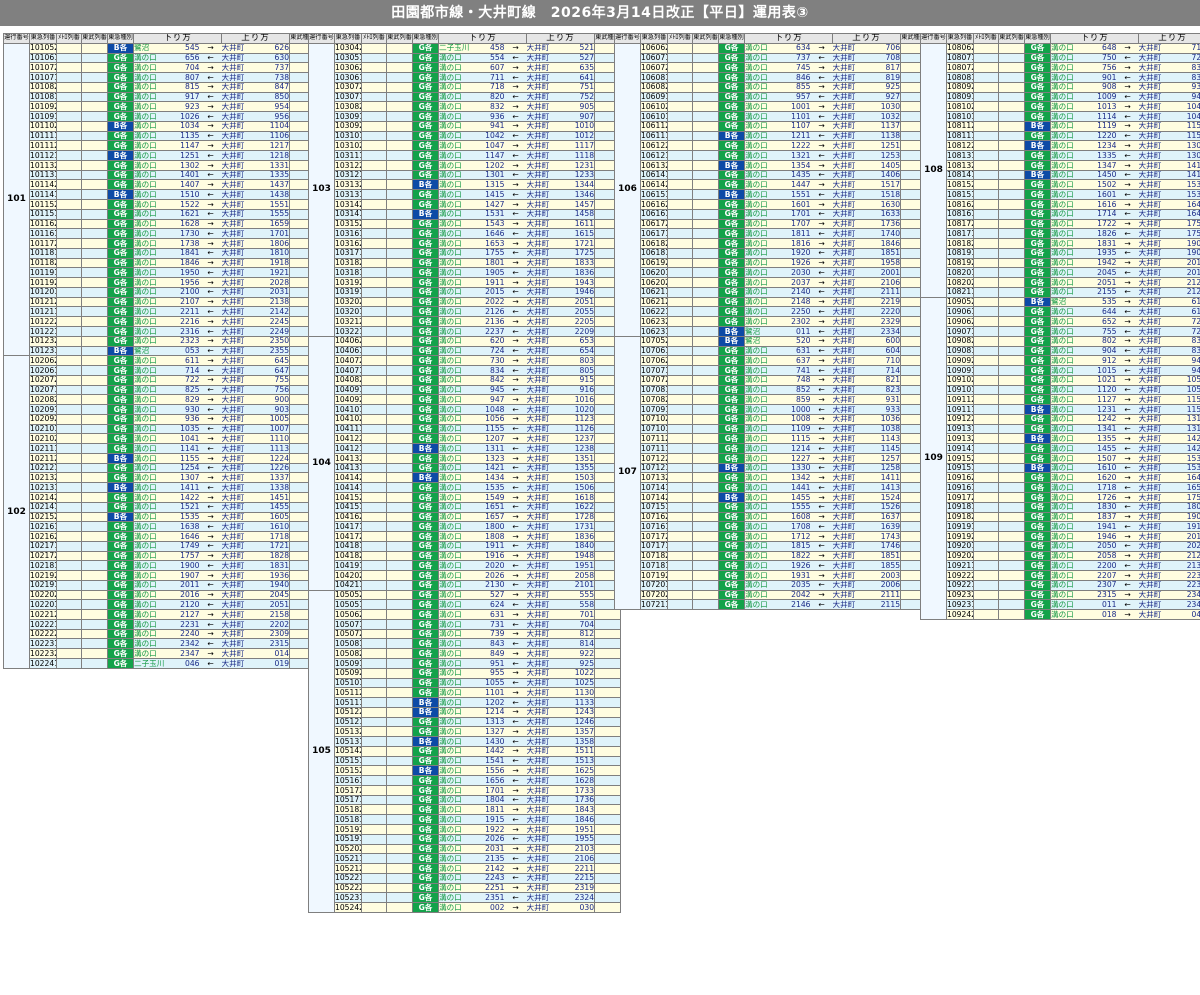 The height and width of the screenshot is (995, 1200). What do you see at coordinates (960, 97) in the screenshot?
I see `train-number: 108091` at bounding box center [960, 97].